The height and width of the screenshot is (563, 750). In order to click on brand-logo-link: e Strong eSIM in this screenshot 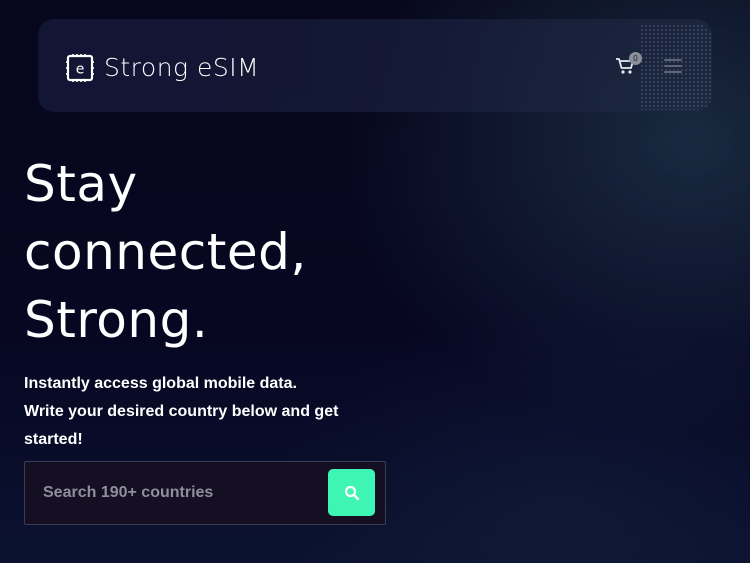, I will do `click(162, 67)`.